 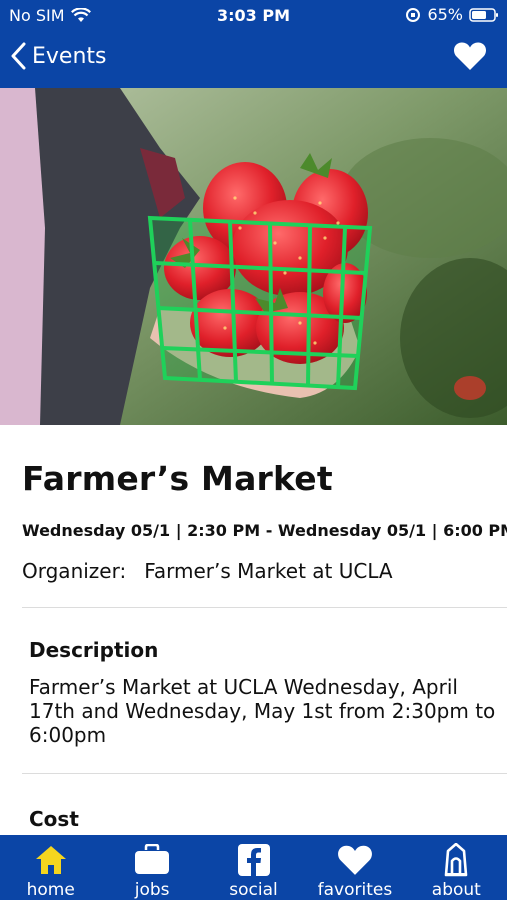 I want to click on back-button: Events, so click(x=58, y=56).